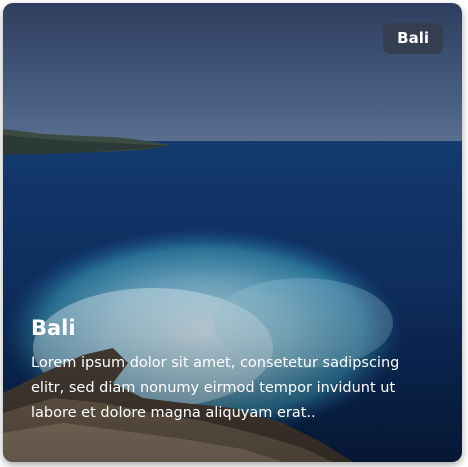 This screenshot has height=467, width=468. Describe the element at coordinates (53, 328) in the screenshot. I see `card-title: Bali` at that location.